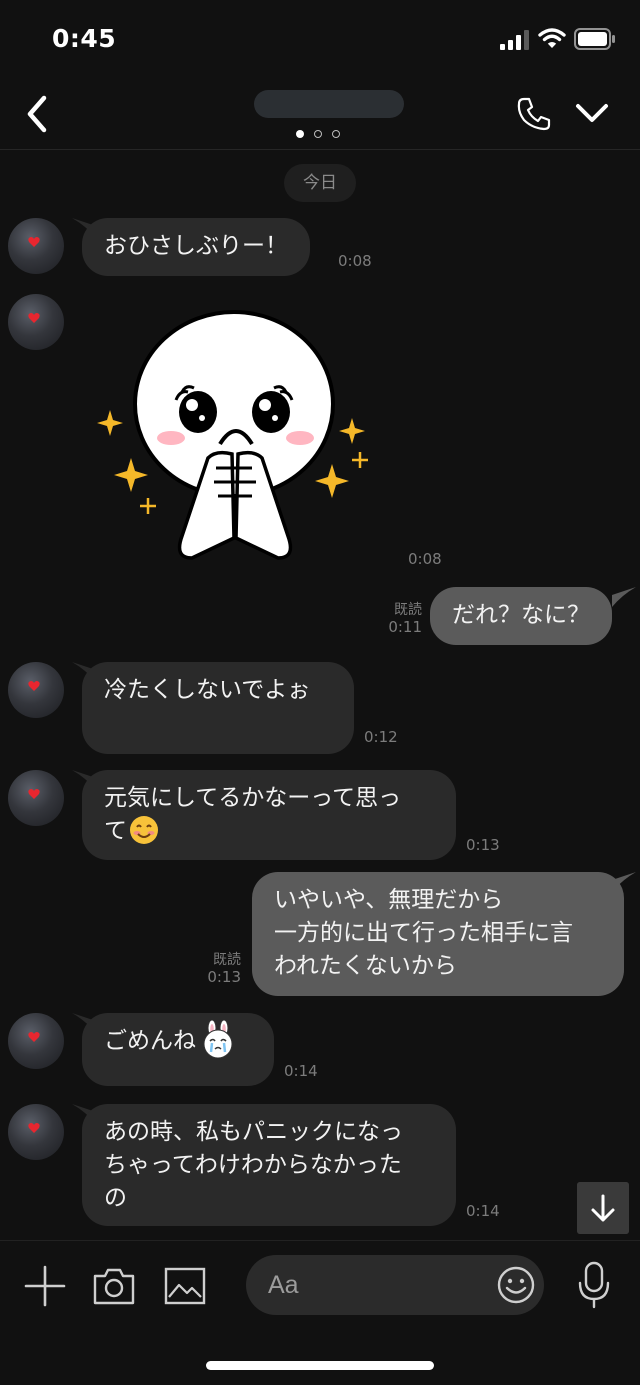 The height and width of the screenshot is (1385, 640). Describe the element at coordinates (320, 40) in the screenshot. I see `status-bar: 0:45` at that location.